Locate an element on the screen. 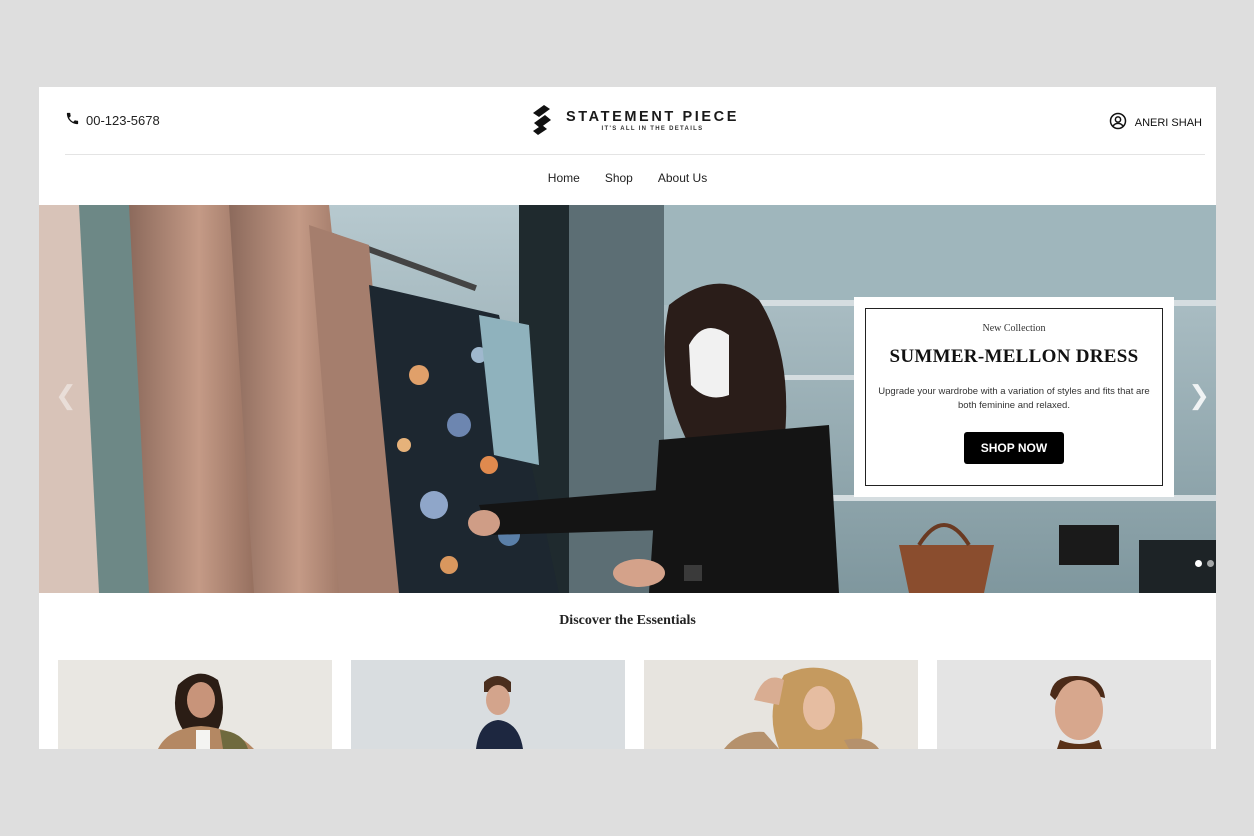 This screenshot has width=1254, height=836. main-nav: Home Shop About Us is located at coordinates (627, 178).